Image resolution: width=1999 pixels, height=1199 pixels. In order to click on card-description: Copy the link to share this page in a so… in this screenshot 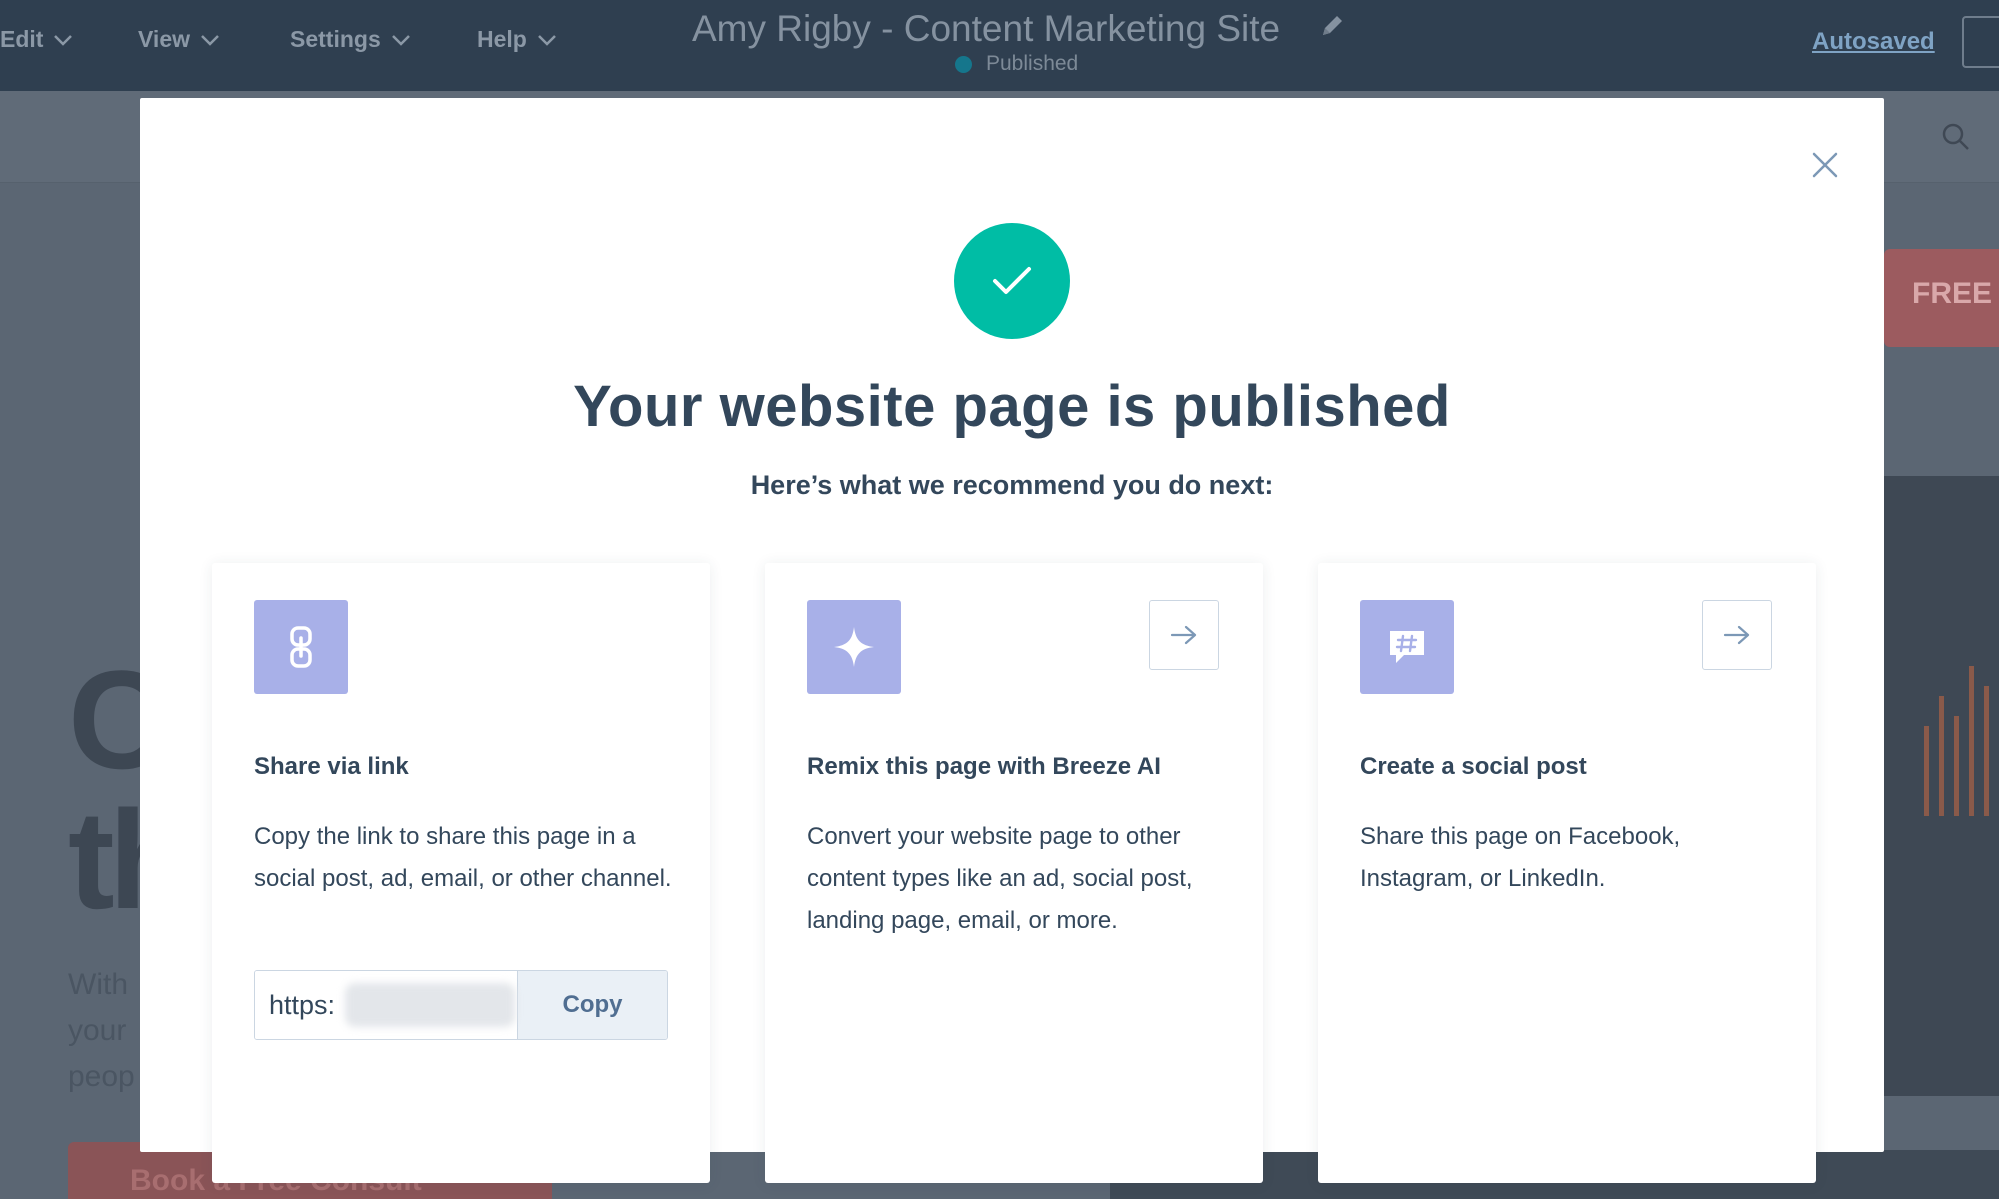, I will do `click(463, 857)`.